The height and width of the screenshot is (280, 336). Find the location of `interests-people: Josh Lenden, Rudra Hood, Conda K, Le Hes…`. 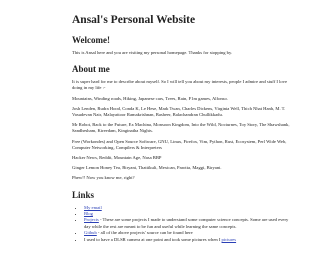

interests-people: Josh Lenden, Rudra Hood, Conda K, Le Hes… is located at coordinates (179, 111).